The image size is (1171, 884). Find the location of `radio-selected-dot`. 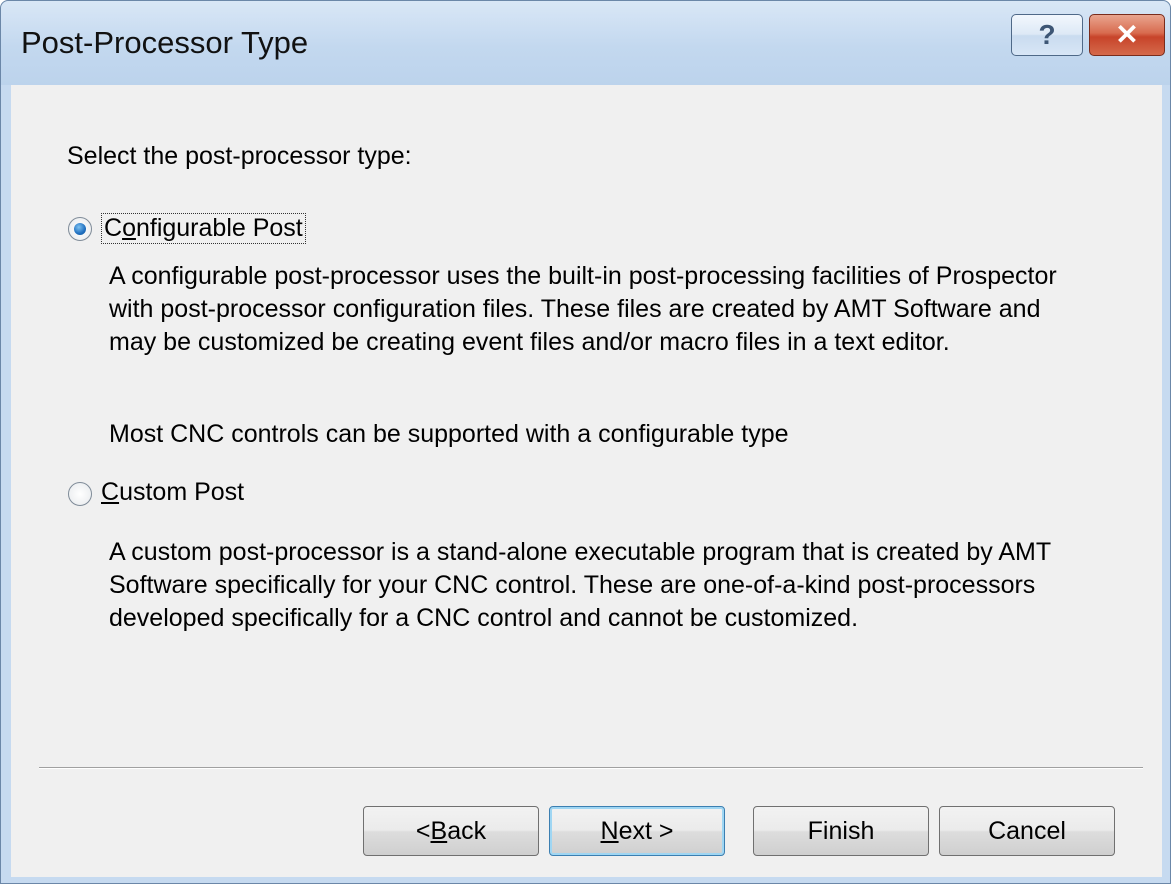

radio-selected-dot is located at coordinates (80, 229).